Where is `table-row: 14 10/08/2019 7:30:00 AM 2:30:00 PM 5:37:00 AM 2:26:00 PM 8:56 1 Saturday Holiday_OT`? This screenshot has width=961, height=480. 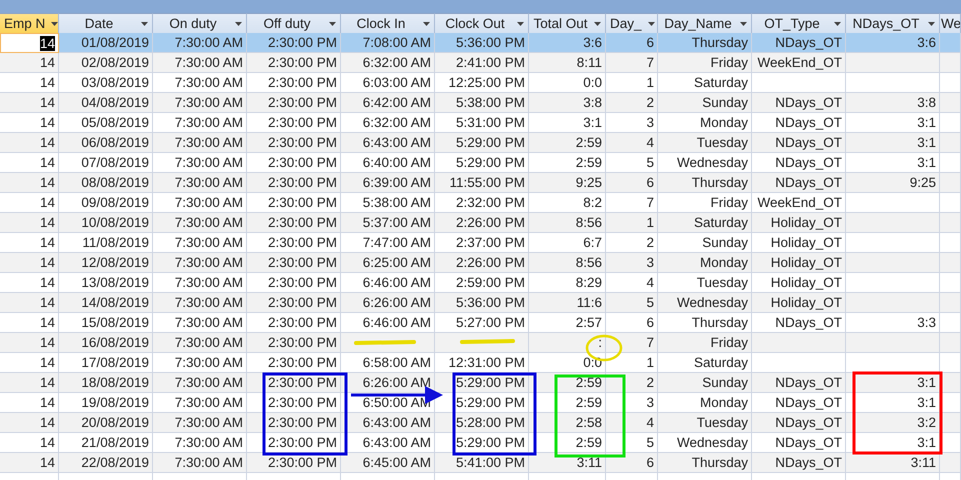
table-row: 14 10/08/2019 7:30:00 AM 2:30:00 PM 5:37:00 AM 2:26:00 PM 8:56 1 Saturday Holiday_OT is located at coordinates (480, 223).